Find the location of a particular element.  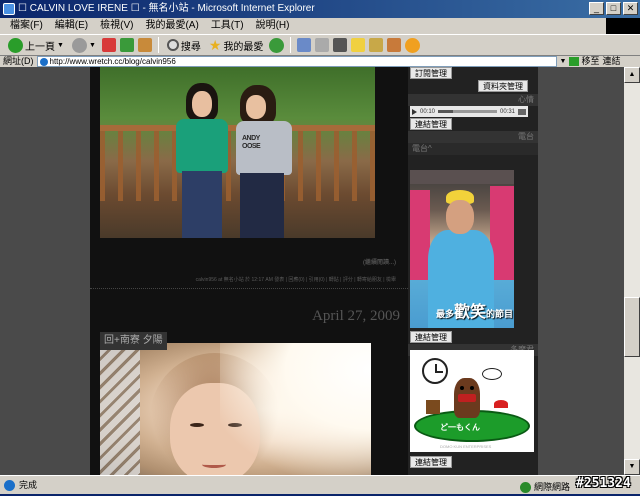

back-label: 上一頁 is located at coordinates (40, 47).